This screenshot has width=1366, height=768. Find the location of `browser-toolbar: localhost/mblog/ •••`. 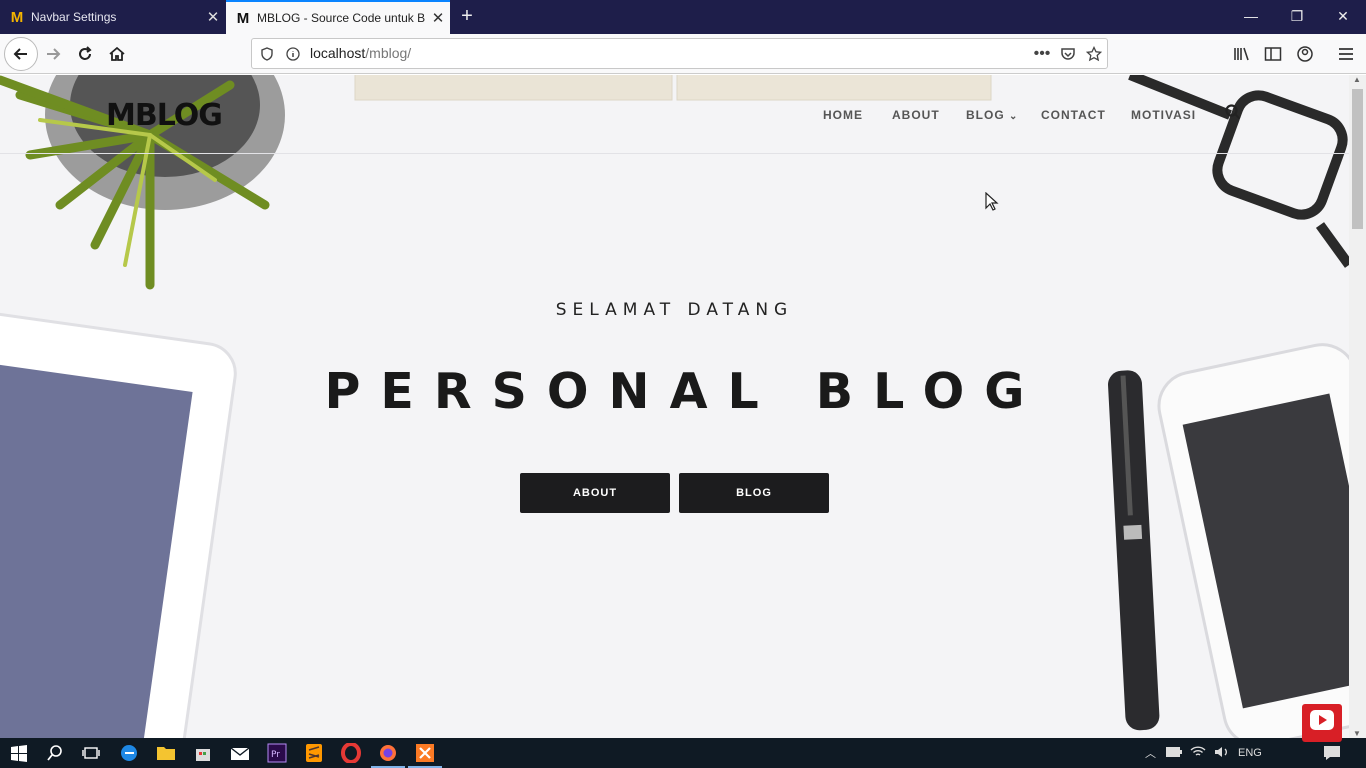

browser-toolbar: localhost/mblog/ ••• is located at coordinates (683, 54).